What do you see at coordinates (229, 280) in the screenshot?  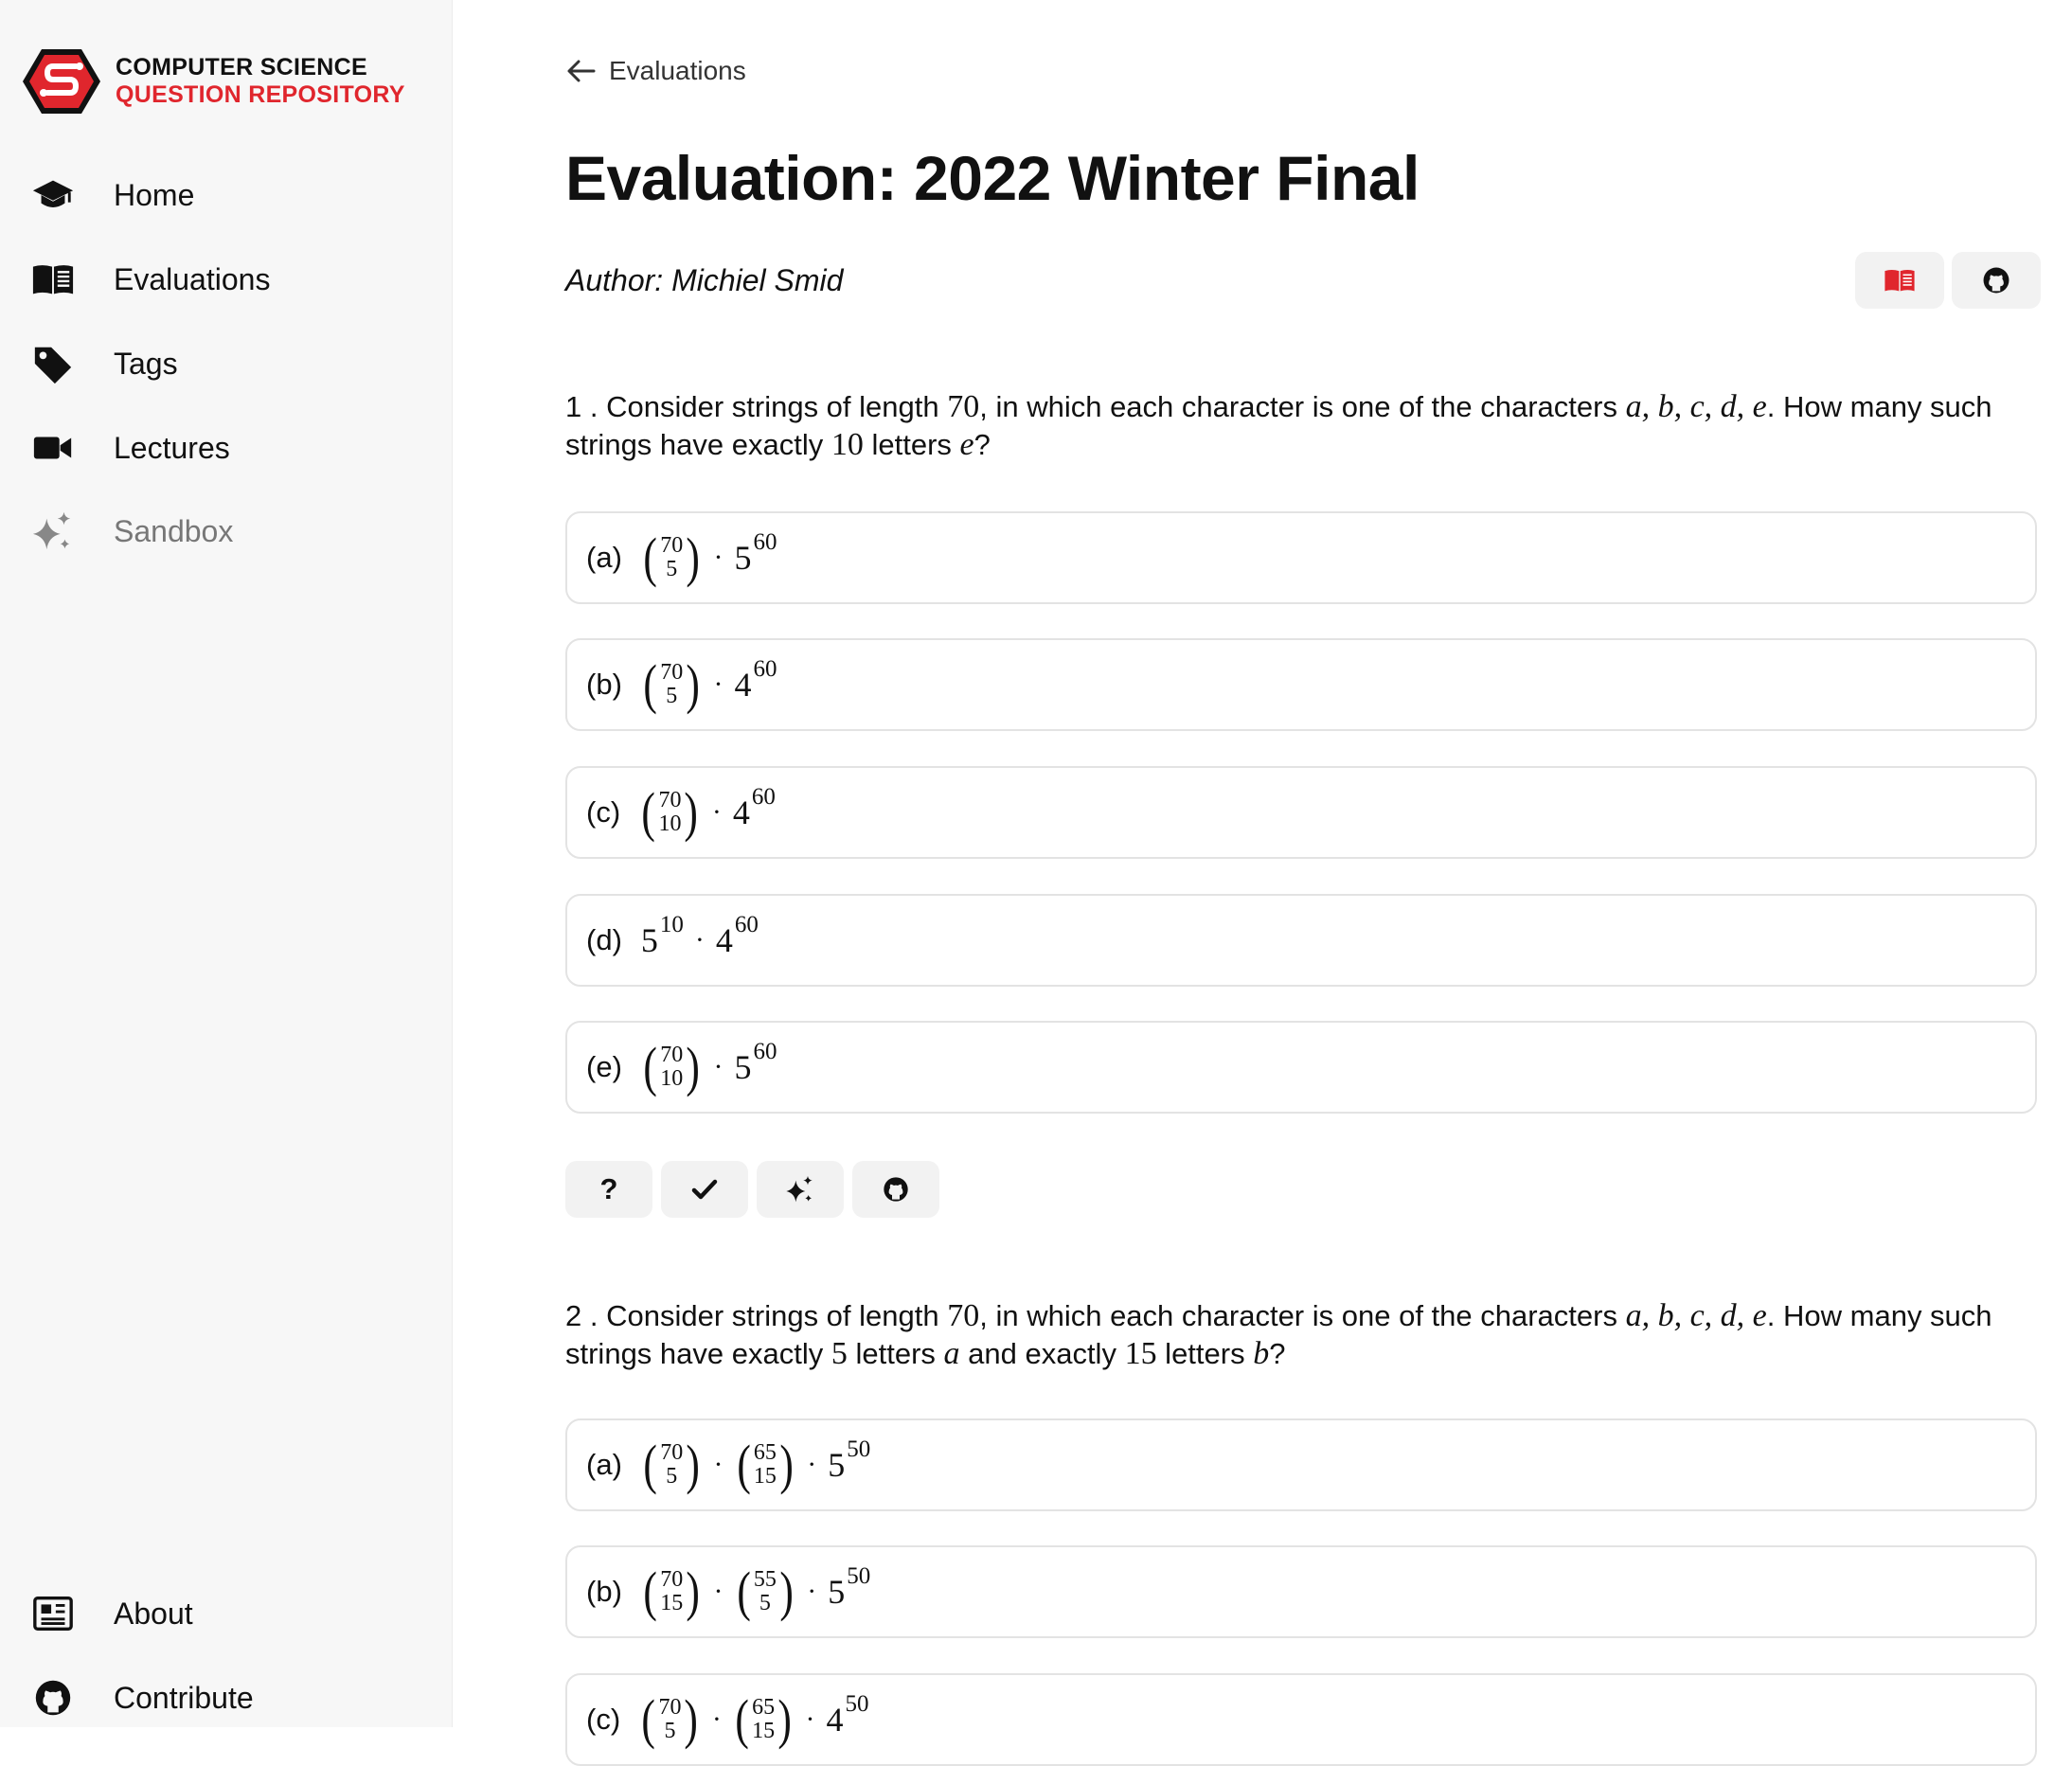 I see `sidebar-item-evaluations: Evaluations` at bounding box center [229, 280].